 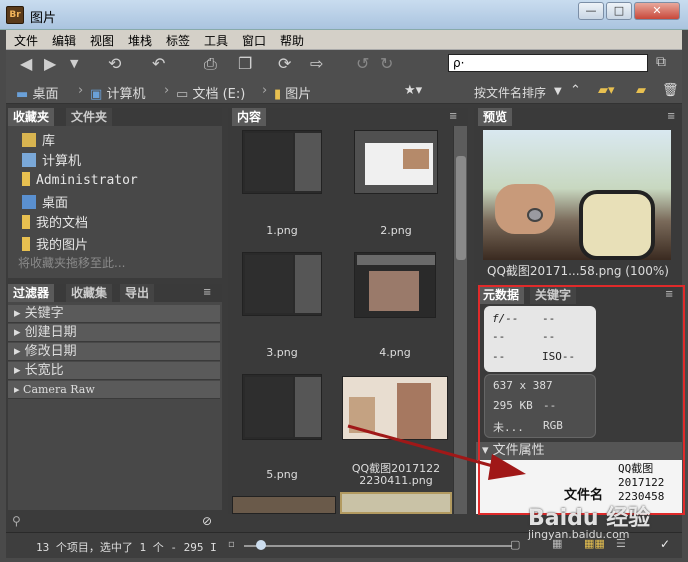 I want to click on breadcrumb-drive: ▭ 文档 (E:), so click(x=210, y=92).